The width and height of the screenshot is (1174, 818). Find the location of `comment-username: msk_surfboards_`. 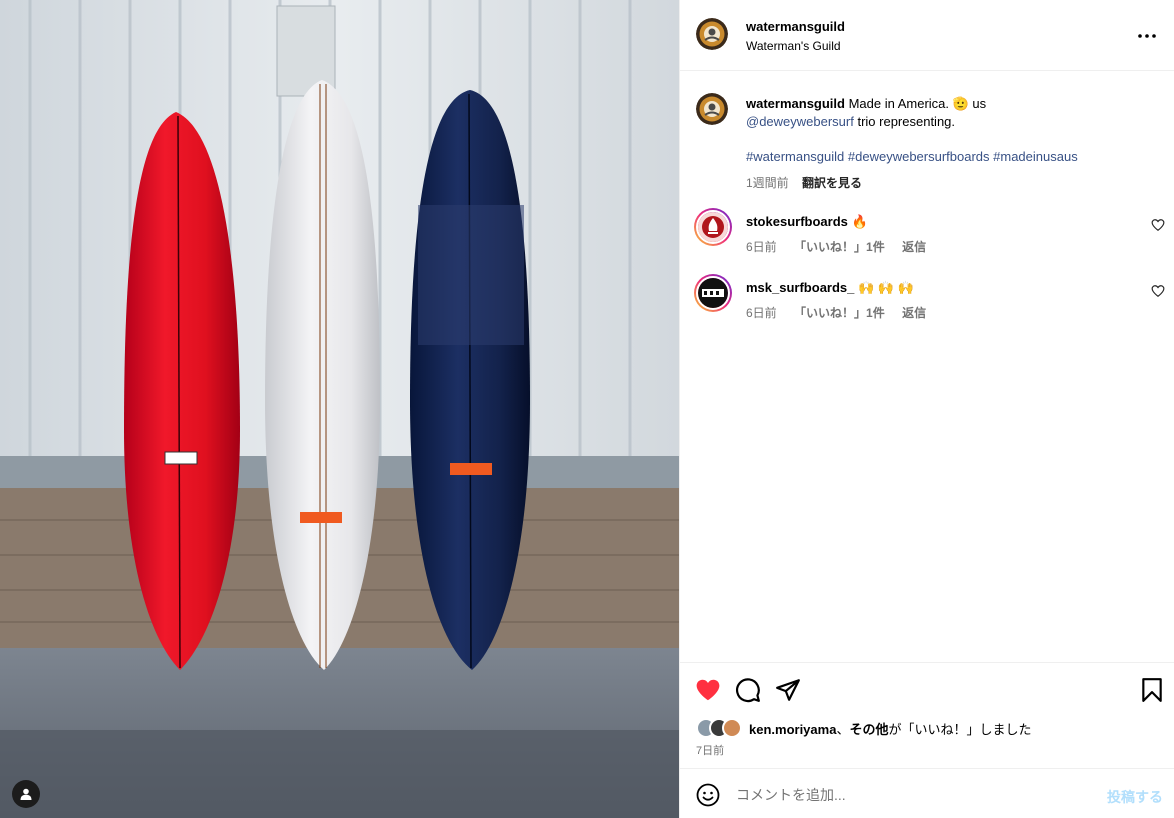

comment-username: msk_surfboards_ is located at coordinates (800, 287).